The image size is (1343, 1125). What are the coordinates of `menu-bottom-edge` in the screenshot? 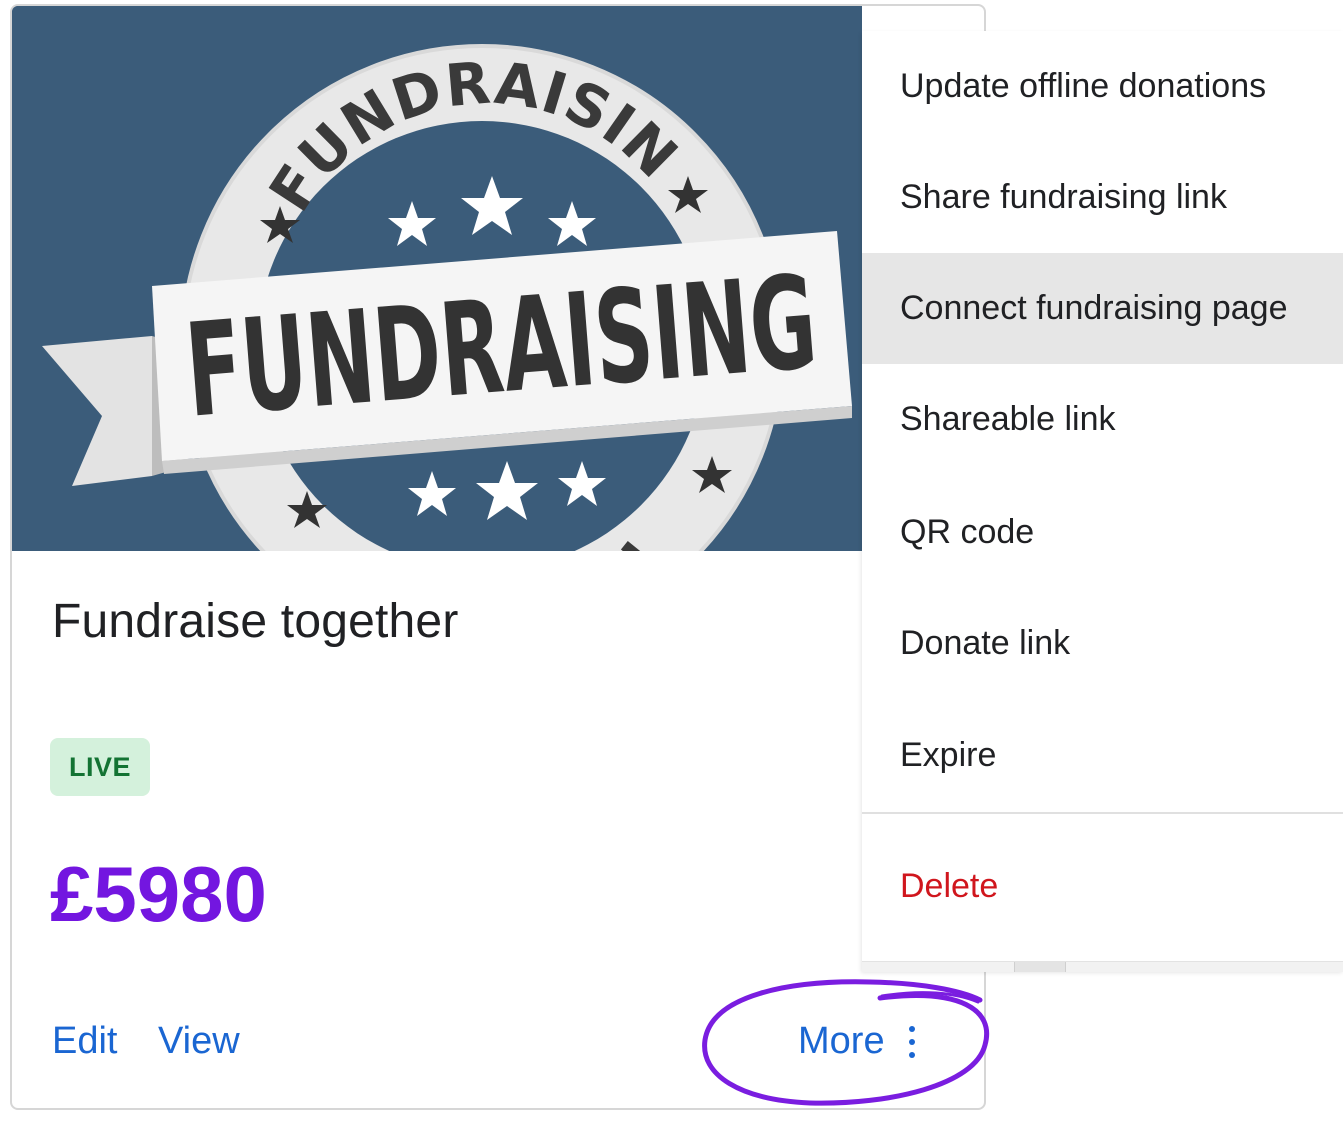 It's located at (1102, 966).